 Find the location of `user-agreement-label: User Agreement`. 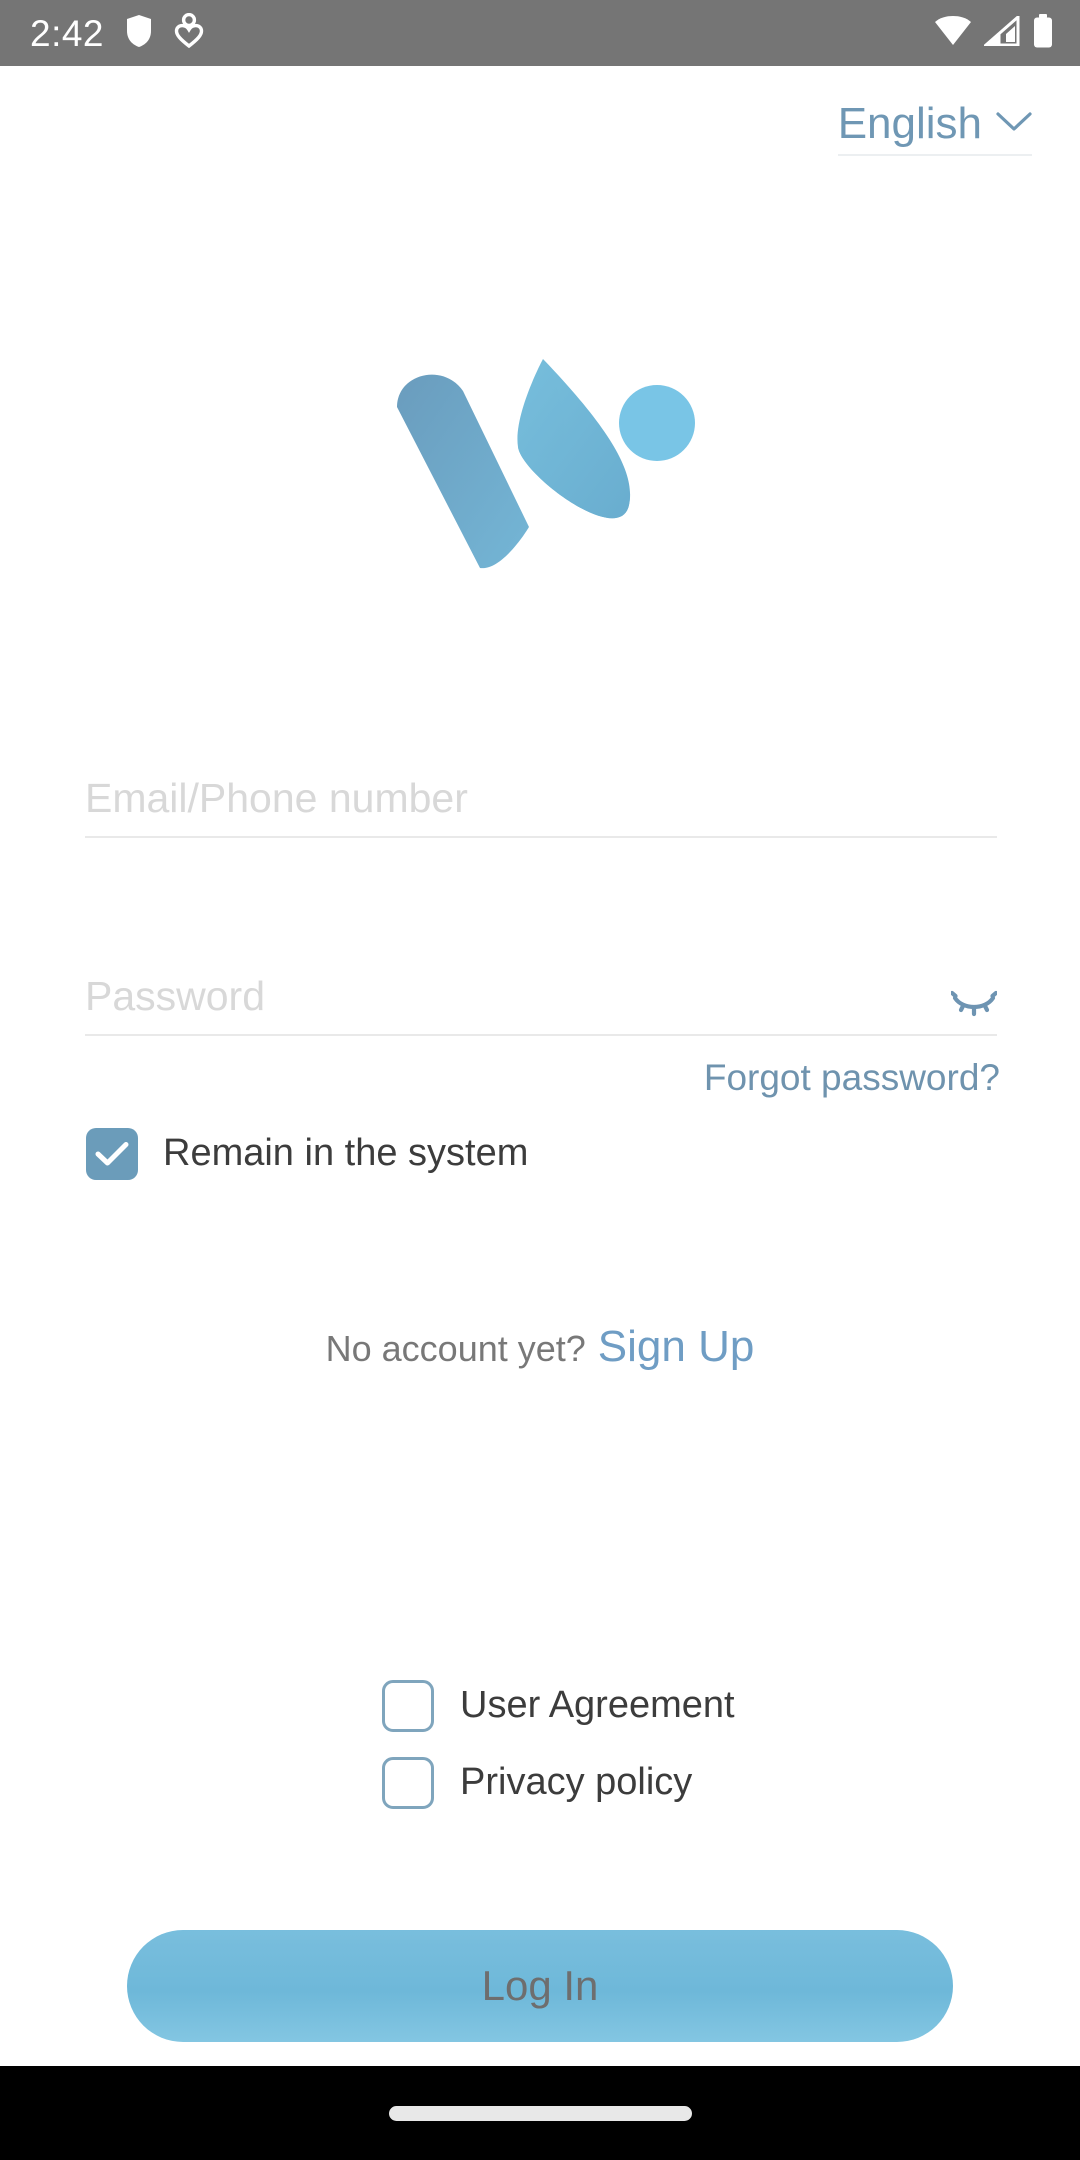

user-agreement-label: User Agreement is located at coordinates (597, 1705).